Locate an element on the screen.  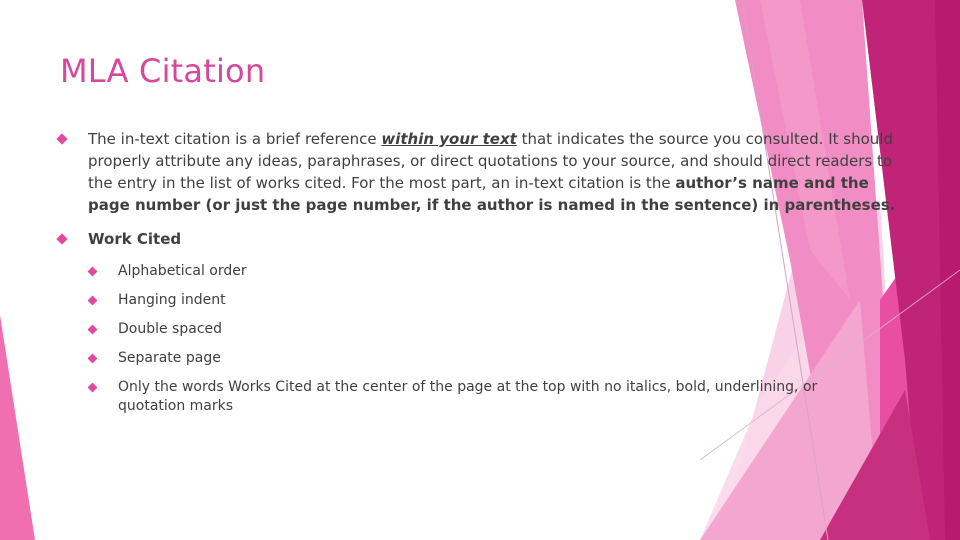
left-pink-shape is located at coordinates (17, 427).